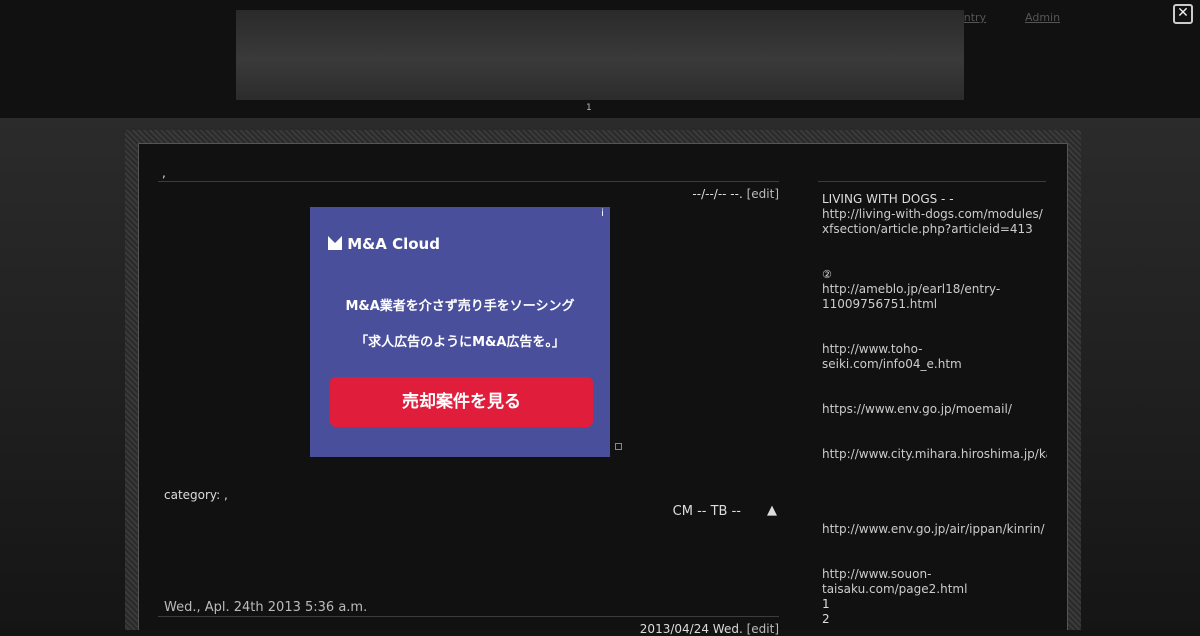  What do you see at coordinates (335, 243) in the screenshot?
I see `ad-logo-icon` at bounding box center [335, 243].